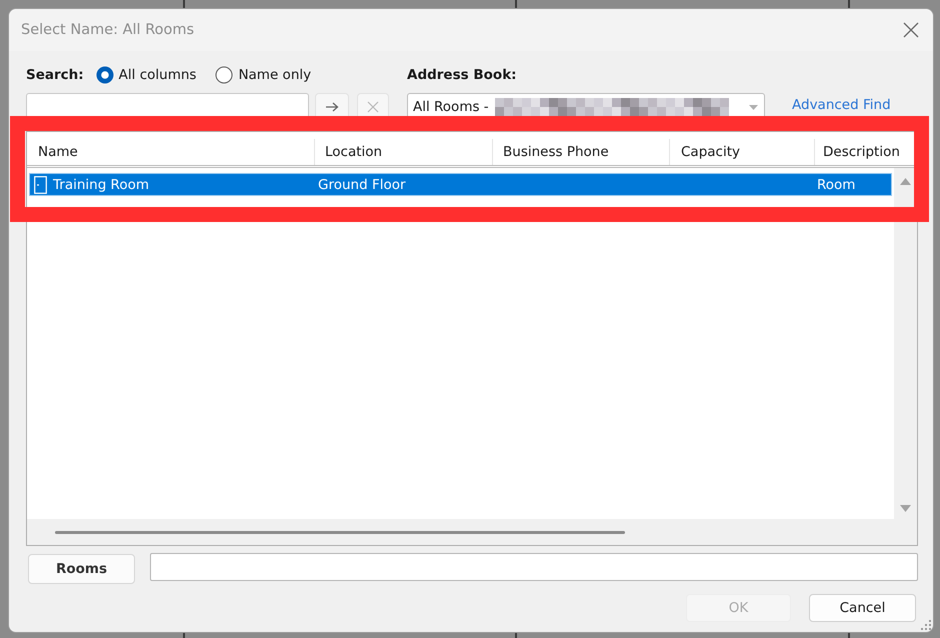  What do you see at coordinates (81, 569) in the screenshot?
I see `rooms-button: Rooms` at bounding box center [81, 569].